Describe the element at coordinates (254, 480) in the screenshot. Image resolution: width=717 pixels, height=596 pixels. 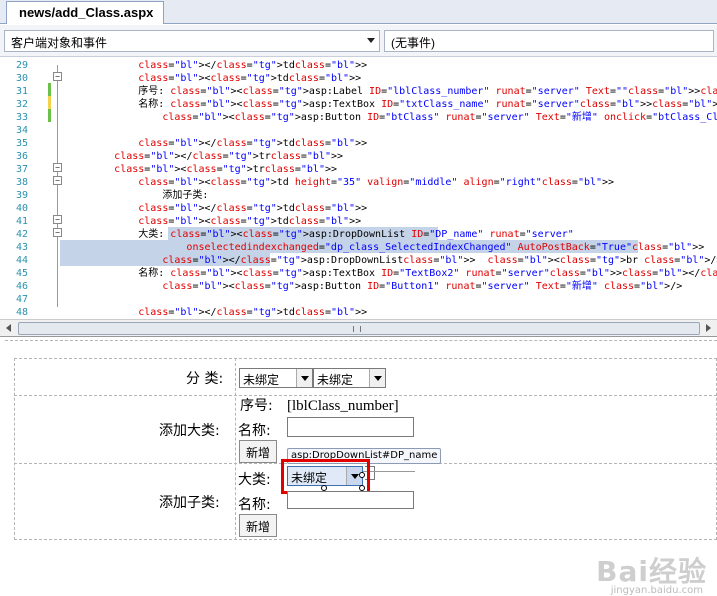
I see `major-category-label: 大类:` at that location.